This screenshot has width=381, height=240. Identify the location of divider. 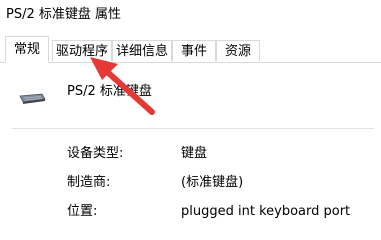
(193, 128).